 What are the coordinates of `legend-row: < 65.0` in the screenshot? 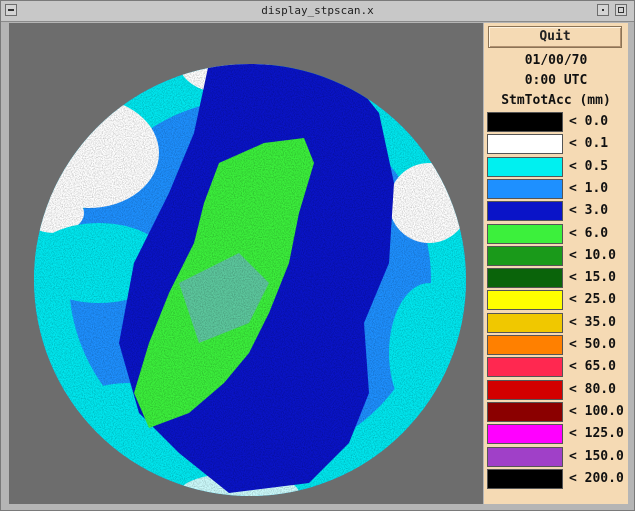 It's located at (557, 367).